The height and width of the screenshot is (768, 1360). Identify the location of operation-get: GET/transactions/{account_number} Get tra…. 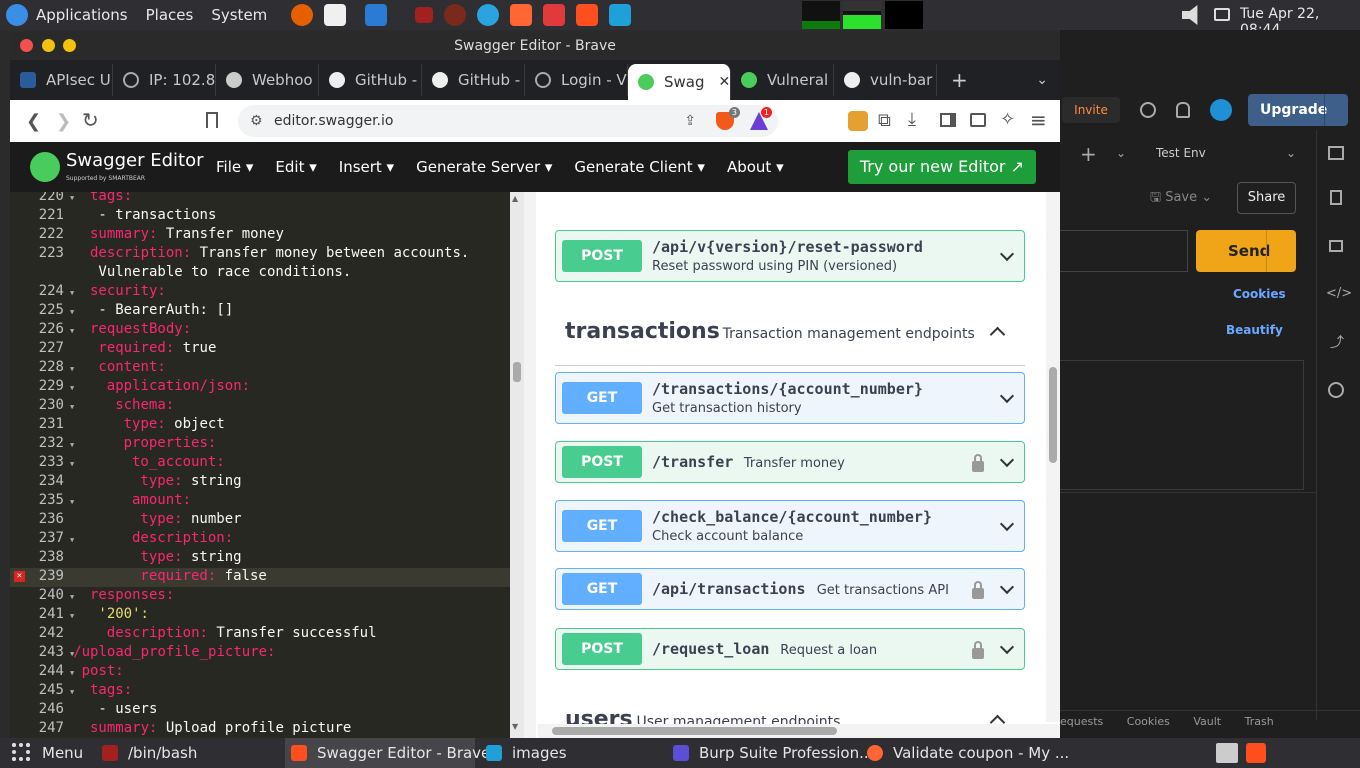
(790, 398).